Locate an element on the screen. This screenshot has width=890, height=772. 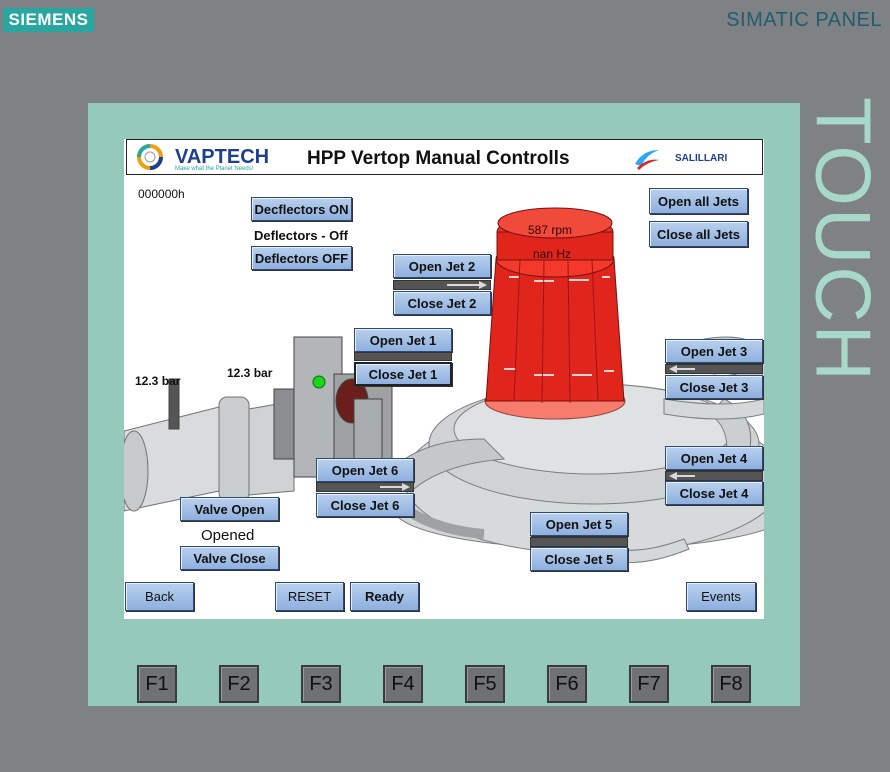
touch-label: TOUCH is located at coordinates (843, 240).